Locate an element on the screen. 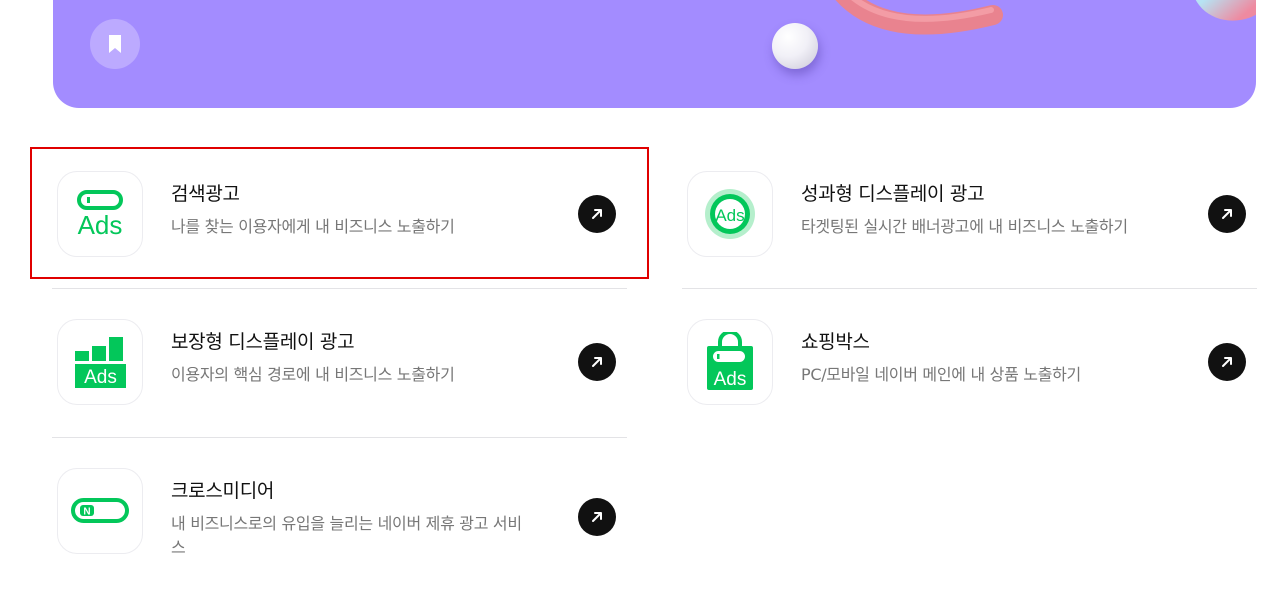 The image size is (1283, 601). card-description: 이용자의 핵심 경로에 내 비즈니스 노출하기 is located at coordinates (313, 374).